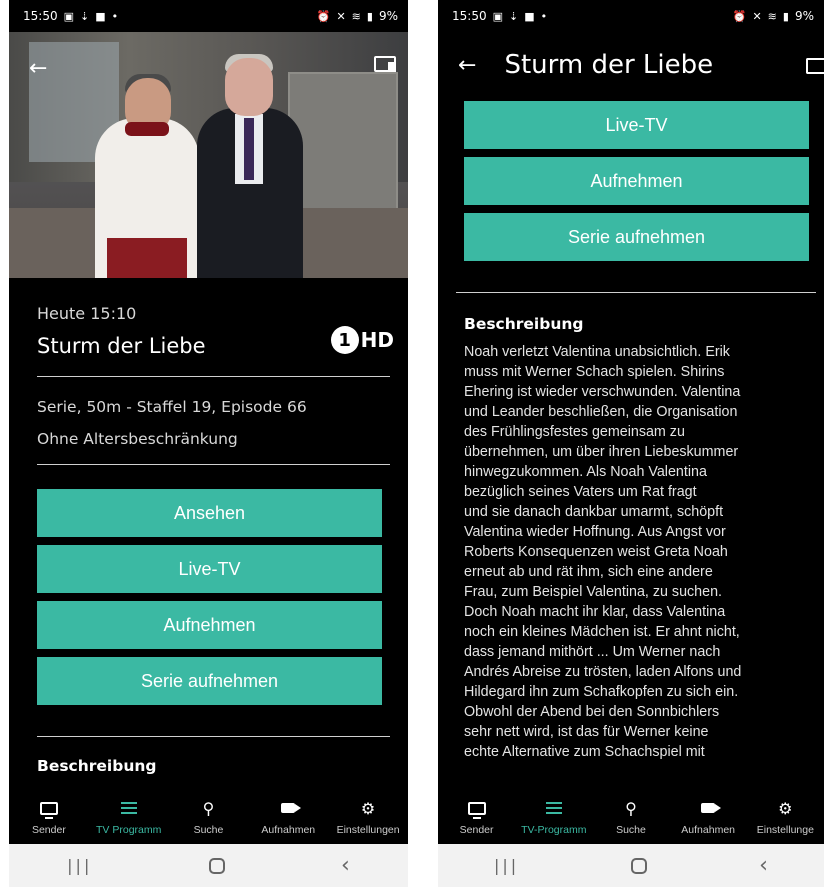 This screenshot has height=887, width=824. Describe the element at coordinates (594, 372) in the screenshot. I see `description-line: muss mit Werner Schach spielen. Shirins` at that location.